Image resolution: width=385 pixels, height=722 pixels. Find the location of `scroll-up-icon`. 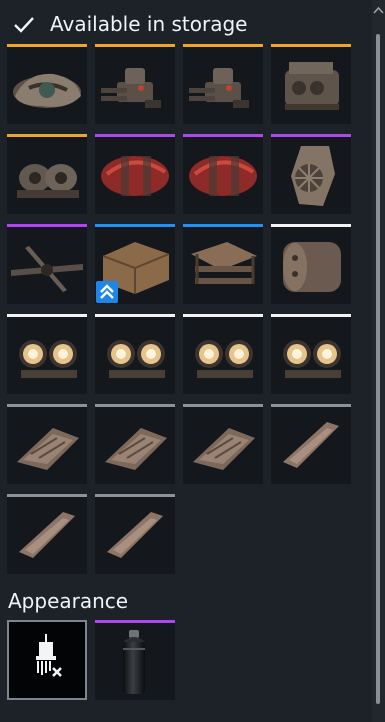

scroll-up-icon is located at coordinates (378, 11).